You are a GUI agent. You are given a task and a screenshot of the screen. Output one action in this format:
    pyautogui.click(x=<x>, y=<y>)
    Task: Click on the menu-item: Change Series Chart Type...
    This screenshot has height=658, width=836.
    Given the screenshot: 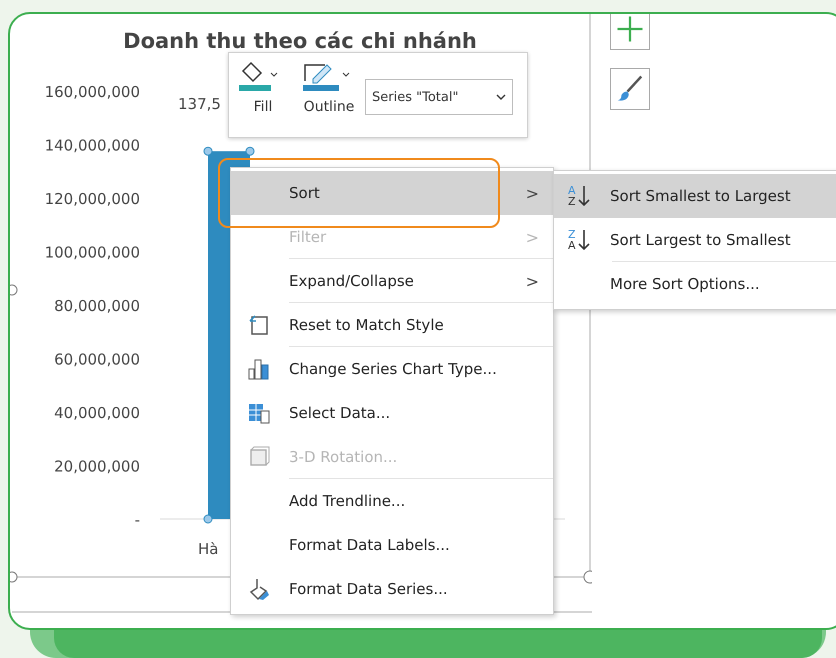 What is the action you would take?
    pyautogui.click(x=392, y=369)
    